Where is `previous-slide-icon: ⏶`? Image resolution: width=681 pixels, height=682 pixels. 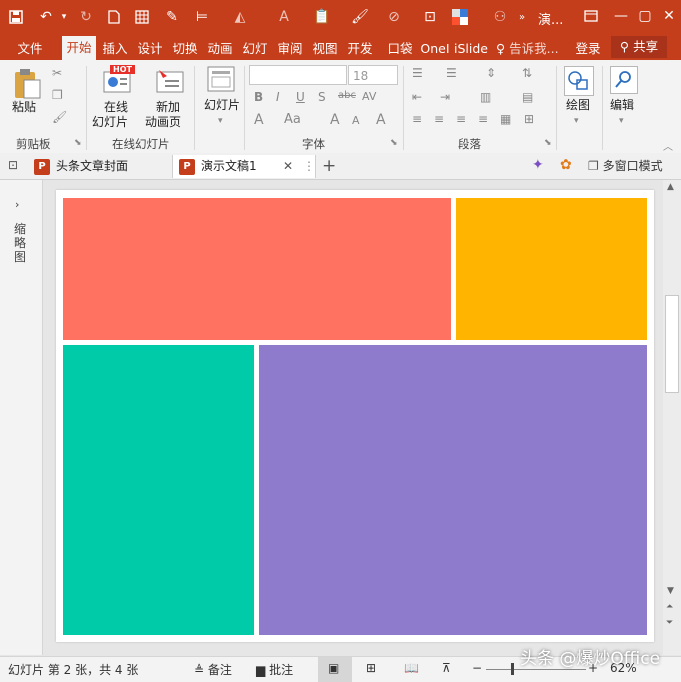
previous-slide-icon: ⏶ is located at coordinates (669, 607).